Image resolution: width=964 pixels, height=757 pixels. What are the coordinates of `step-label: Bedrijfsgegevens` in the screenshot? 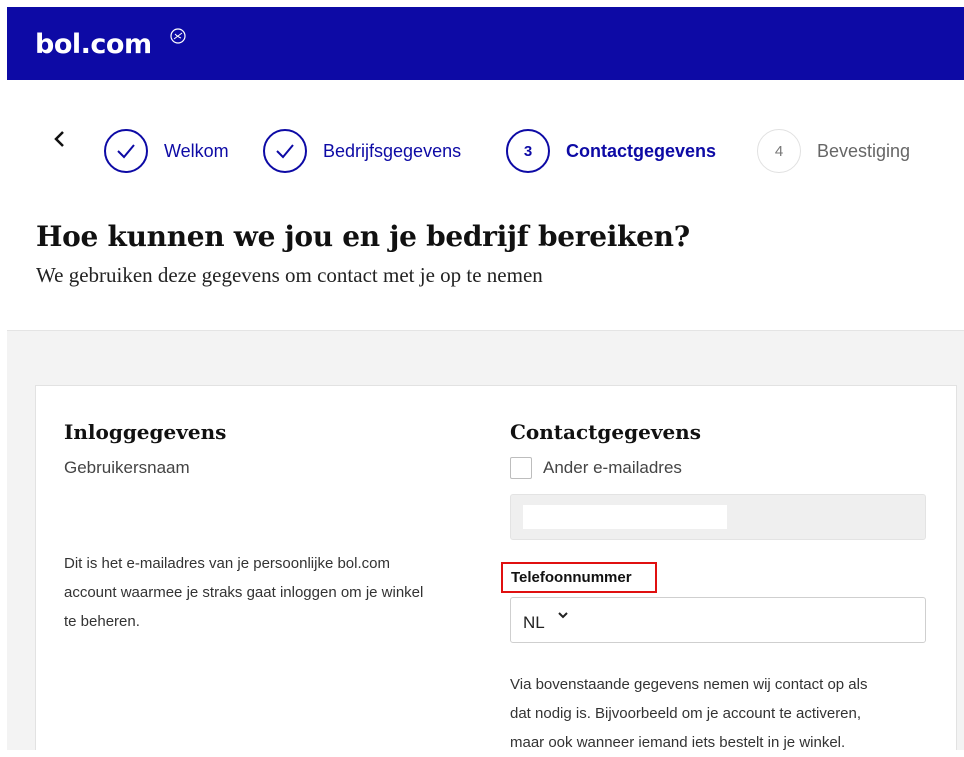 It's located at (392, 150).